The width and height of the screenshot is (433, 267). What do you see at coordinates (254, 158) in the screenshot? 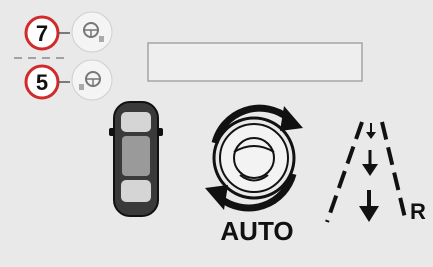
I see `steering-wheel-auto-icon` at bounding box center [254, 158].